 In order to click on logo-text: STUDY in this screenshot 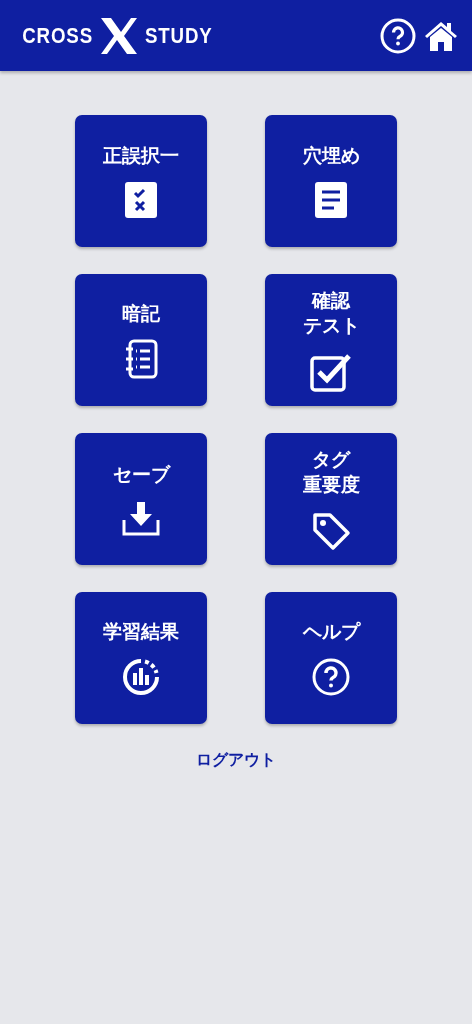, I will do `click(179, 35)`.